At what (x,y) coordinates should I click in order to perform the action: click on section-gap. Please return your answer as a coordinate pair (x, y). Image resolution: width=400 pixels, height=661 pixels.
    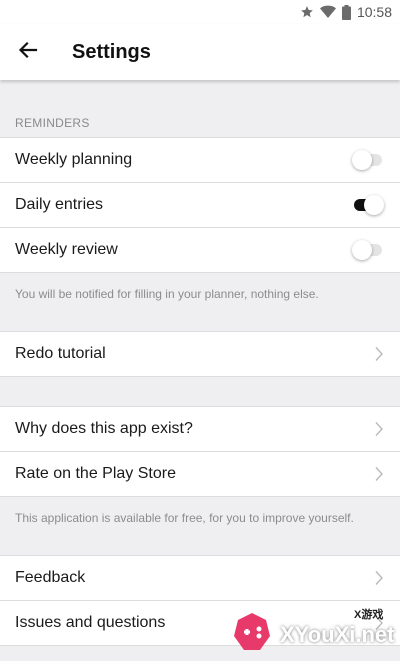
    Looking at the image, I should click on (200, 392).